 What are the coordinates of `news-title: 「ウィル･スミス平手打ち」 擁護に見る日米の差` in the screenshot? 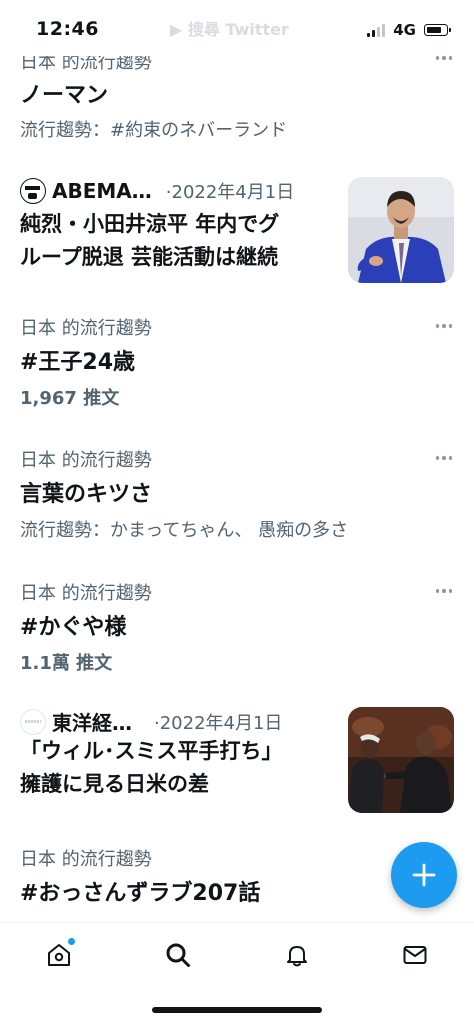 It's located at (180, 768).